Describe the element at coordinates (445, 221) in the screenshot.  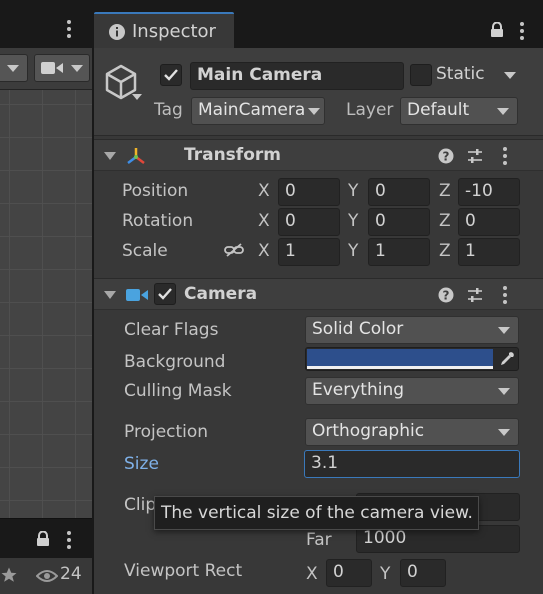
I see `rotation-z-axis-label: Z` at that location.